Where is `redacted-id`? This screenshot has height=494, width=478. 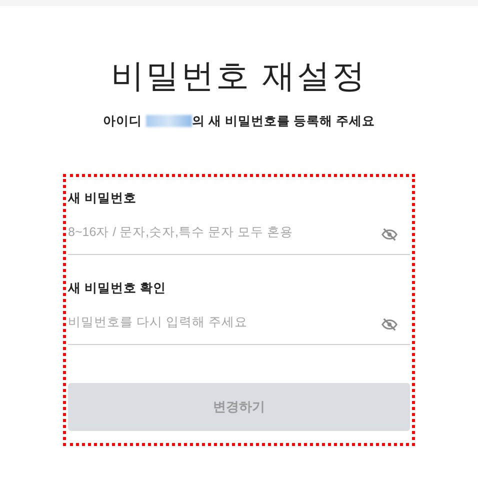 redacted-id is located at coordinates (169, 121).